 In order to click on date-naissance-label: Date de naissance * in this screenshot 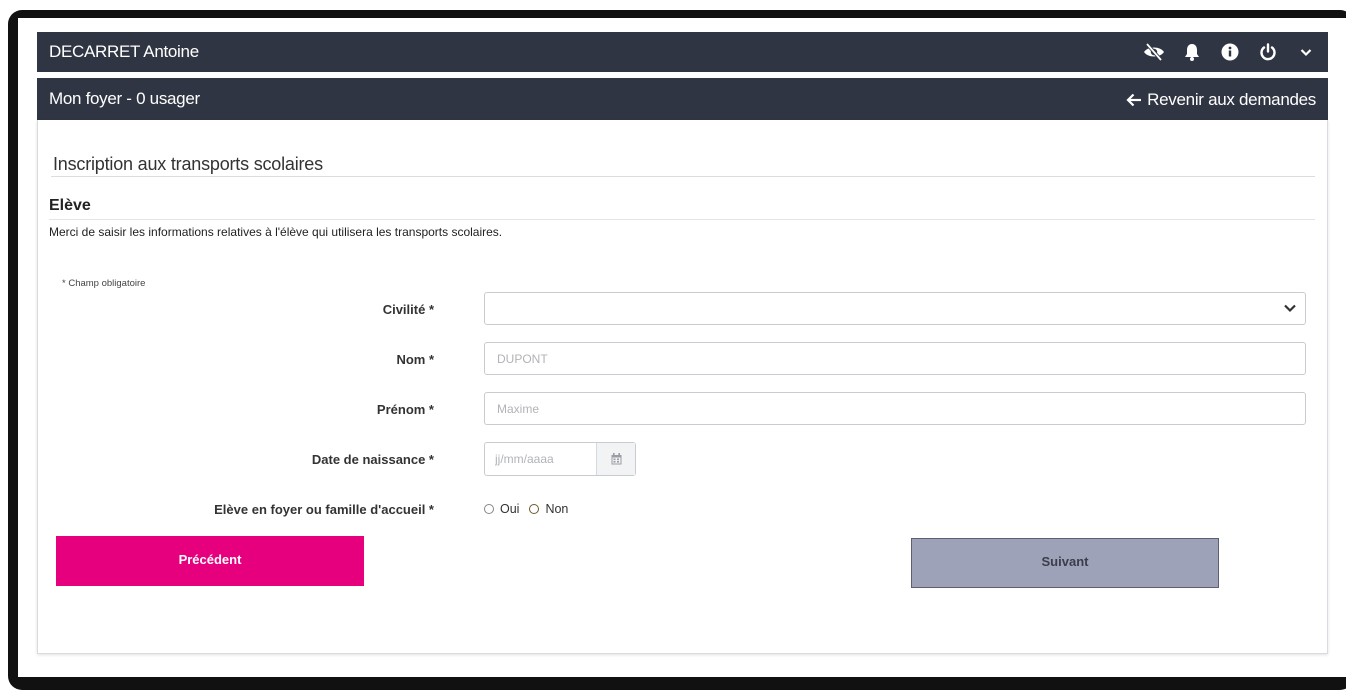, I will do `click(372, 459)`.